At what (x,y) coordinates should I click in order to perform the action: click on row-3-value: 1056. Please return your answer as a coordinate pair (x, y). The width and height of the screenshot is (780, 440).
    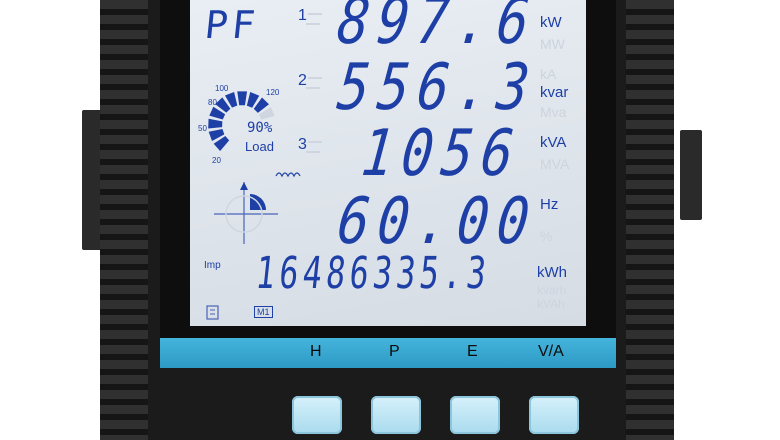
    Looking at the image, I should click on (442, 154).